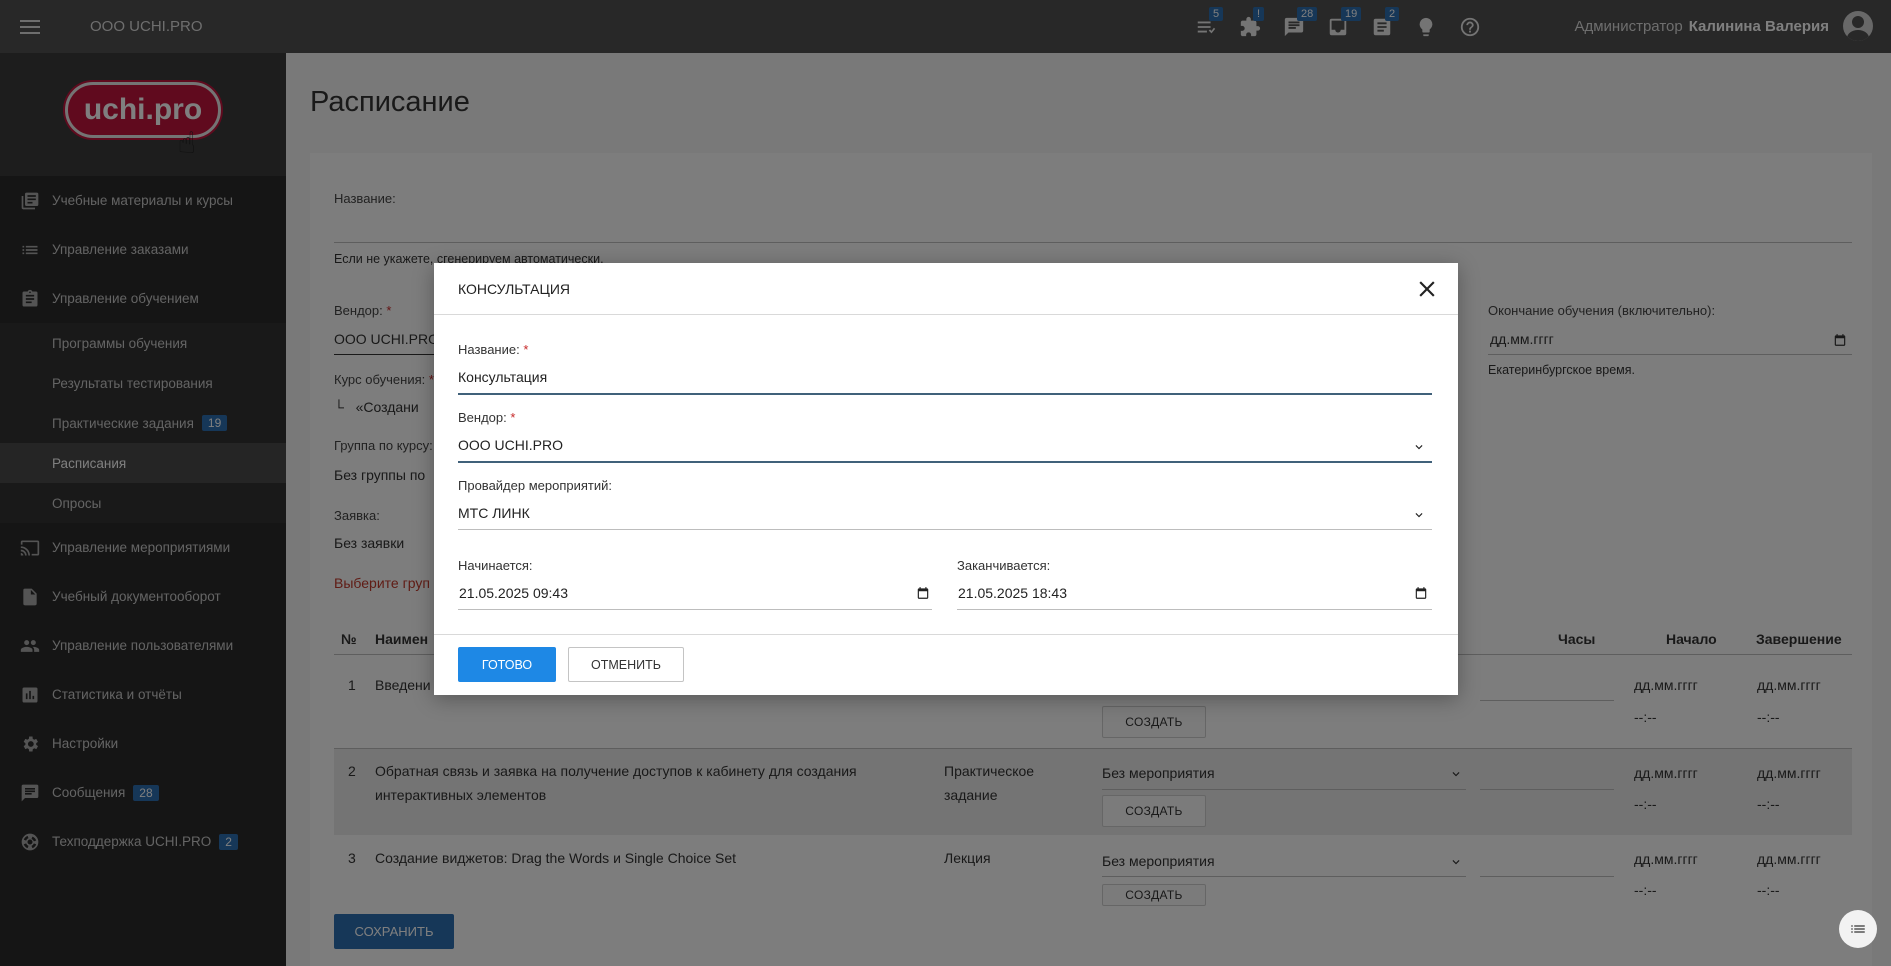  What do you see at coordinates (494, 513) in the screenshot?
I see `provider-select: МТС ЛИНК` at bounding box center [494, 513].